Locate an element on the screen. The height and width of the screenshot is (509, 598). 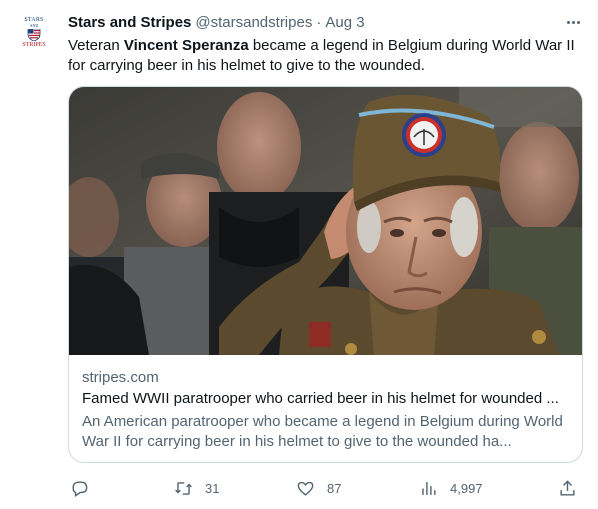
tweet-actions: 31 87 4,997 is located at coordinates (328, 488).